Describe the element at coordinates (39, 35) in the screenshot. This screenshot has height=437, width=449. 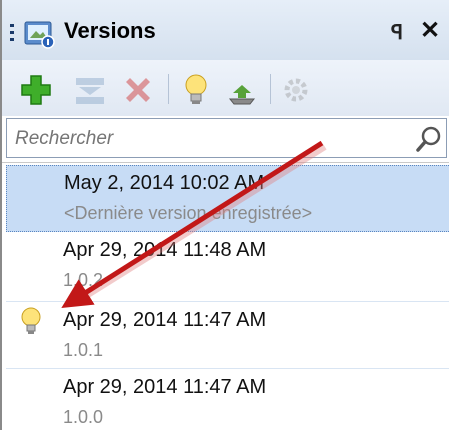
I see `versions-icon` at that location.